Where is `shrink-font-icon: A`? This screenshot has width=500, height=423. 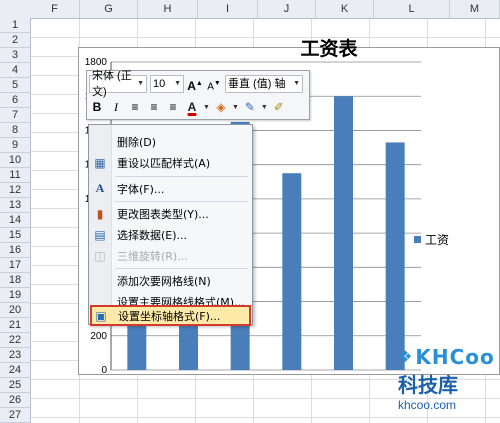 shrink-font-icon: A is located at coordinates (210, 87).